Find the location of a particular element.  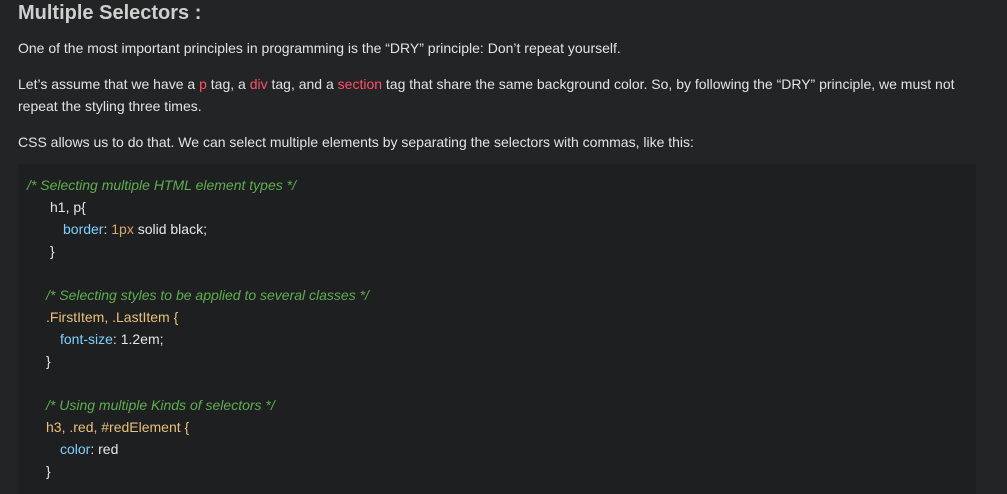

paragraph-text: tag, a is located at coordinates (228, 84).